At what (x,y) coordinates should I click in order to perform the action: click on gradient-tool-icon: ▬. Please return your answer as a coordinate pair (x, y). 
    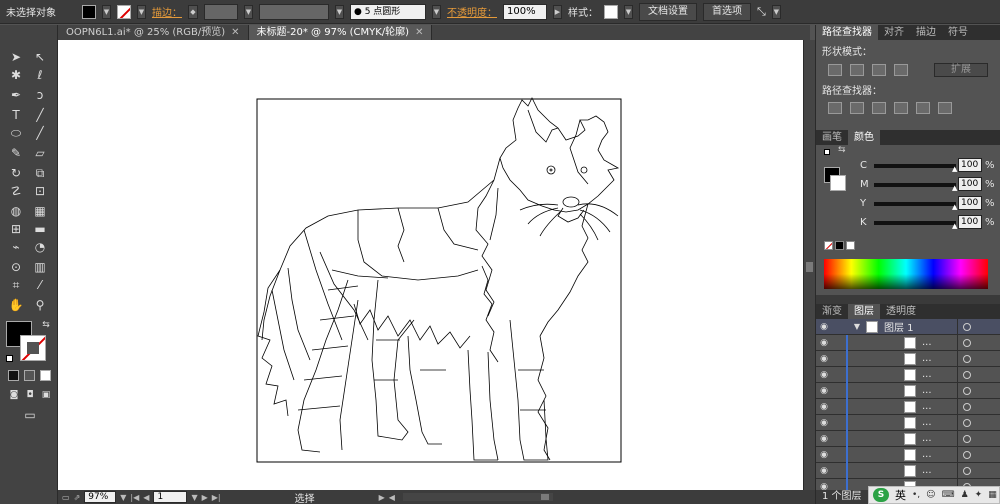
    Looking at the image, I should click on (40, 229).